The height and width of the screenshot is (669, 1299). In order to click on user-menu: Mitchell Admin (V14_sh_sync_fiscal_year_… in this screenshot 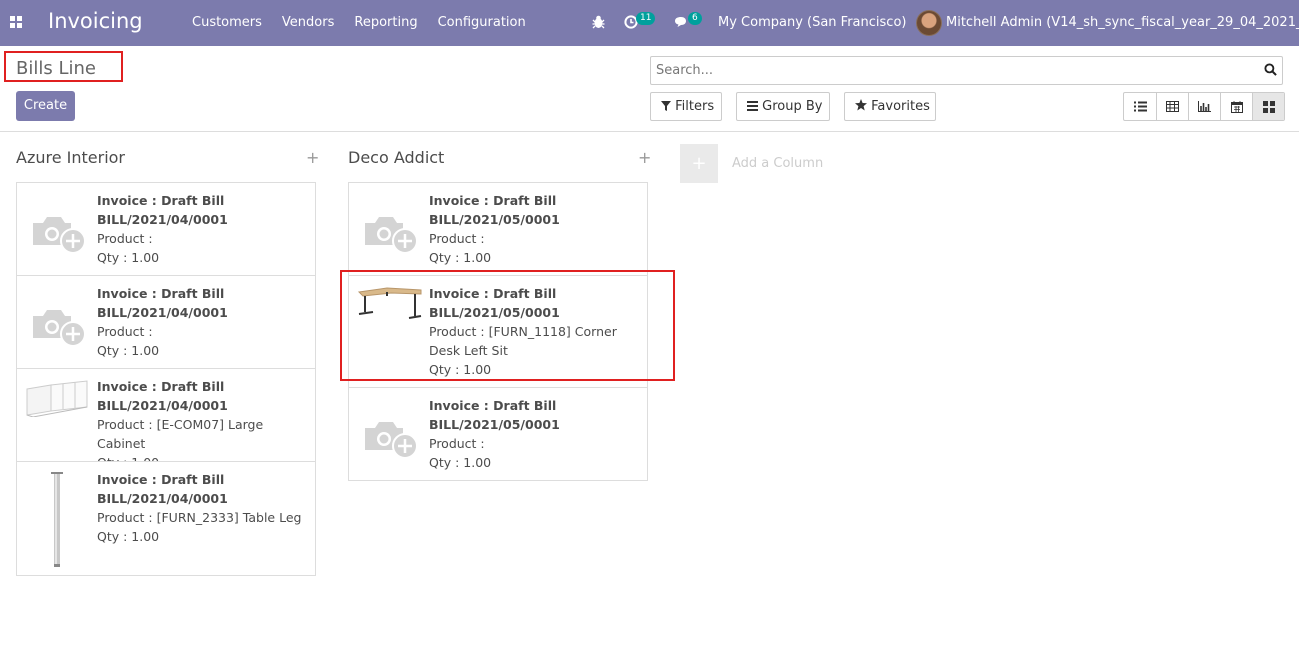, I will do `click(1122, 22)`.